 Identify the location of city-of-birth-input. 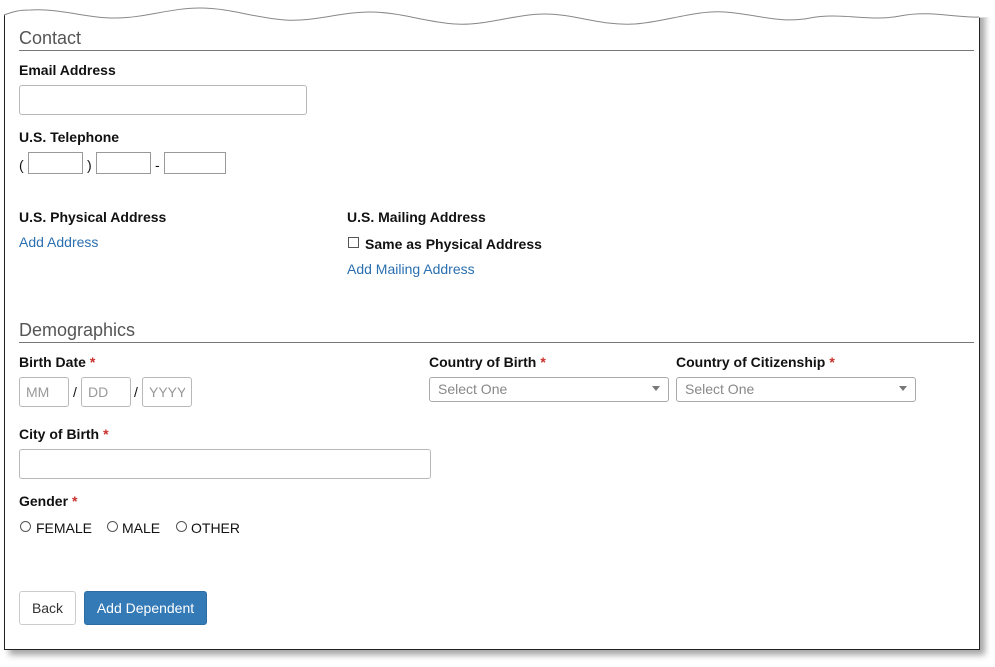
(225, 464).